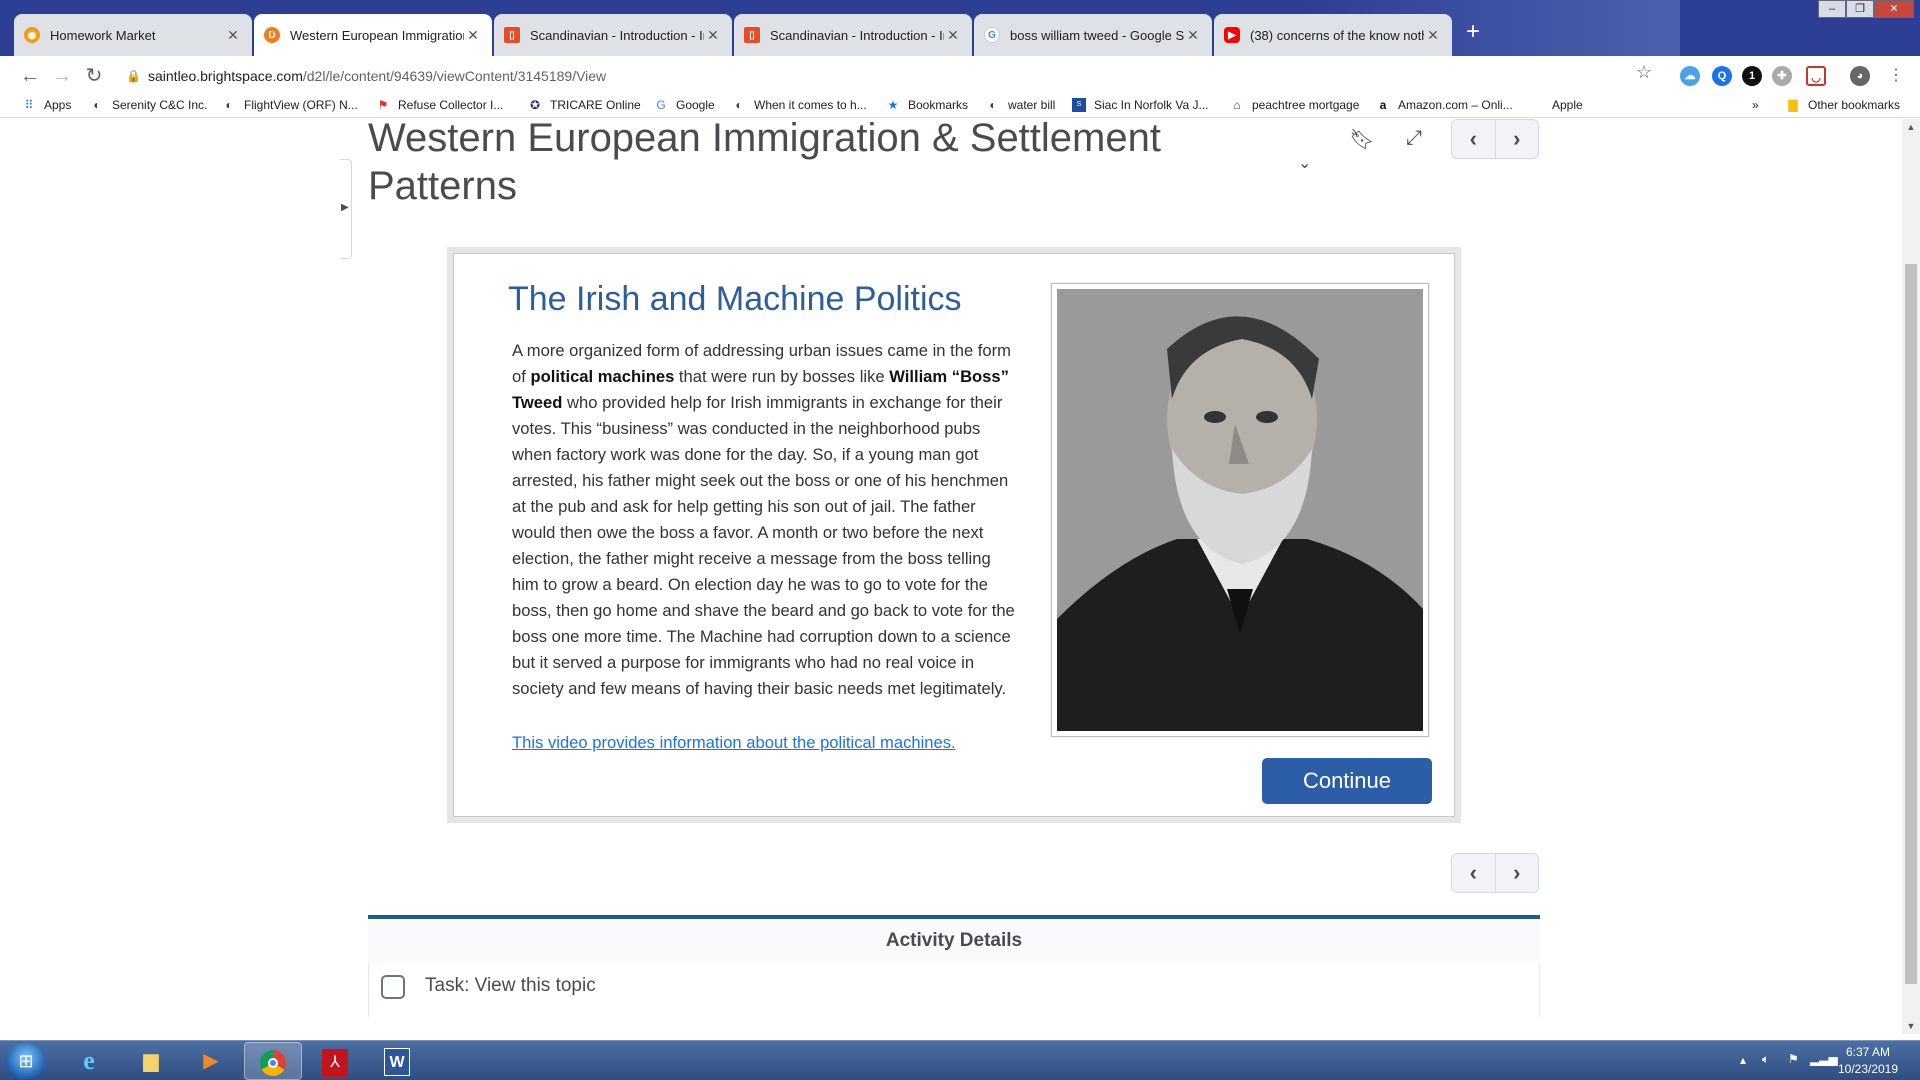  Describe the element at coordinates (1896, 76) in the screenshot. I see `menu-kebab-icon: ⋮` at that location.